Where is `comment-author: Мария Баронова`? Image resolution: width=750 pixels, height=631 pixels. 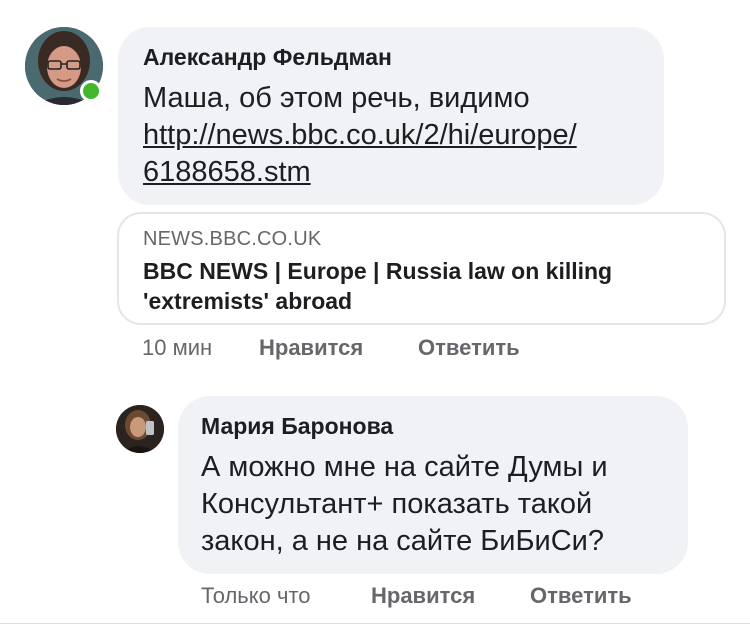 comment-author: Мария Баронова is located at coordinates (297, 426).